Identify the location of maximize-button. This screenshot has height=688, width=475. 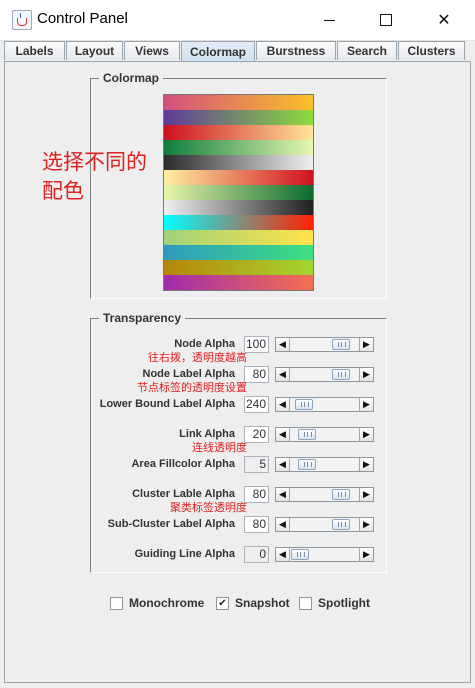
(386, 20).